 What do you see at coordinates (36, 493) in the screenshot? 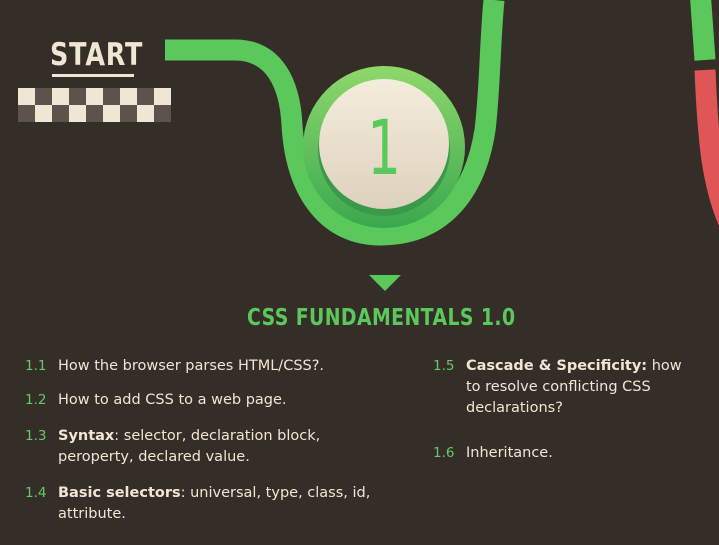
I see `topic-number: 1.4` at bounding box center [36, 493].